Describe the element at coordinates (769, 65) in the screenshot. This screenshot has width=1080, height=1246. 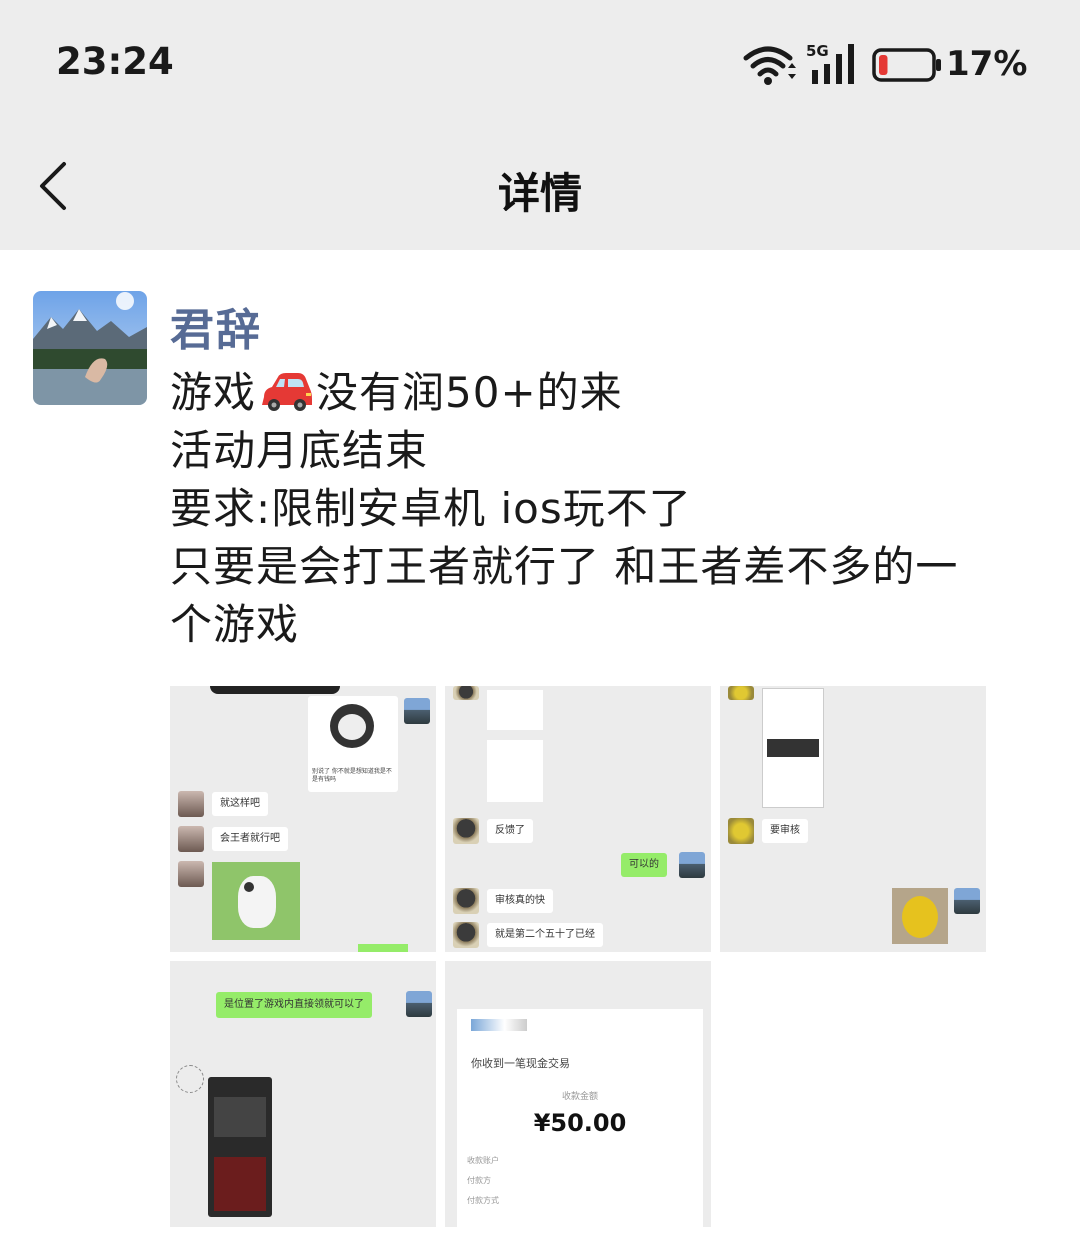
I see `wifi-icon` at that location.